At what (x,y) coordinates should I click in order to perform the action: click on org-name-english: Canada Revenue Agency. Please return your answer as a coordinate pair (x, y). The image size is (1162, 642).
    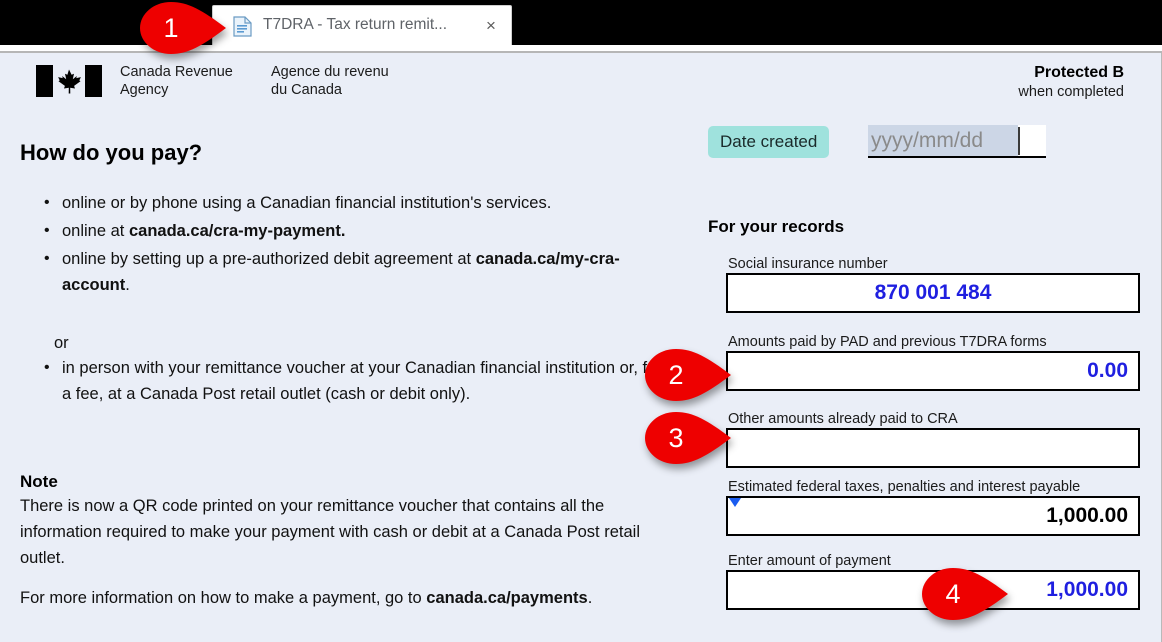
    Looking at the image, I should click on (176, 81).